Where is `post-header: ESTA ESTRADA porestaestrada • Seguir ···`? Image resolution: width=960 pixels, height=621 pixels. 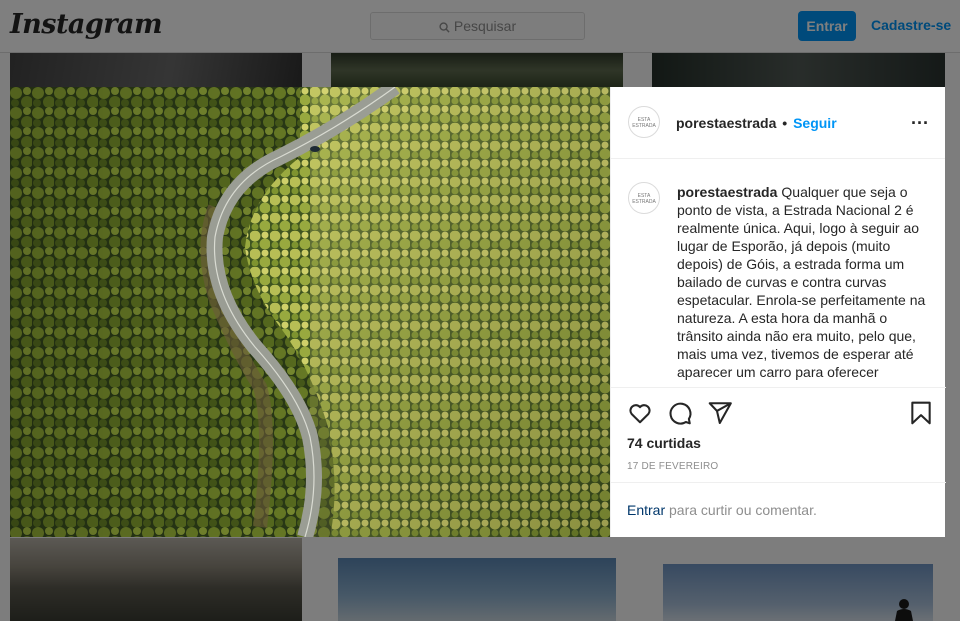 post-header: ESTA ESTRADA porestaestrada • Seguir ··· is located at coordinates (778, 123).